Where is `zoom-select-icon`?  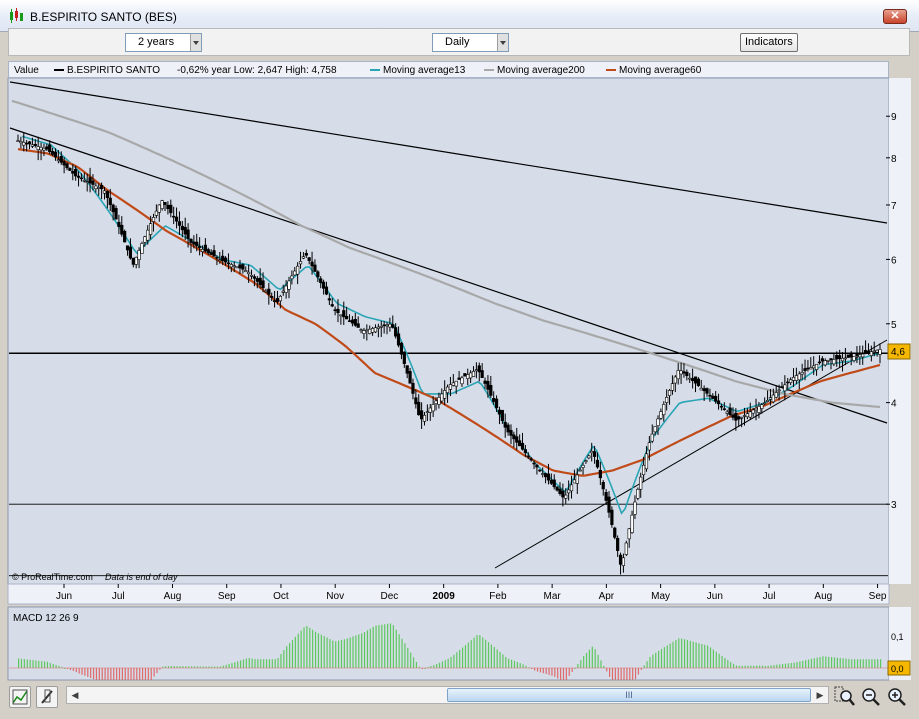
zoom-select-icon is located at coordinates (845, 697).